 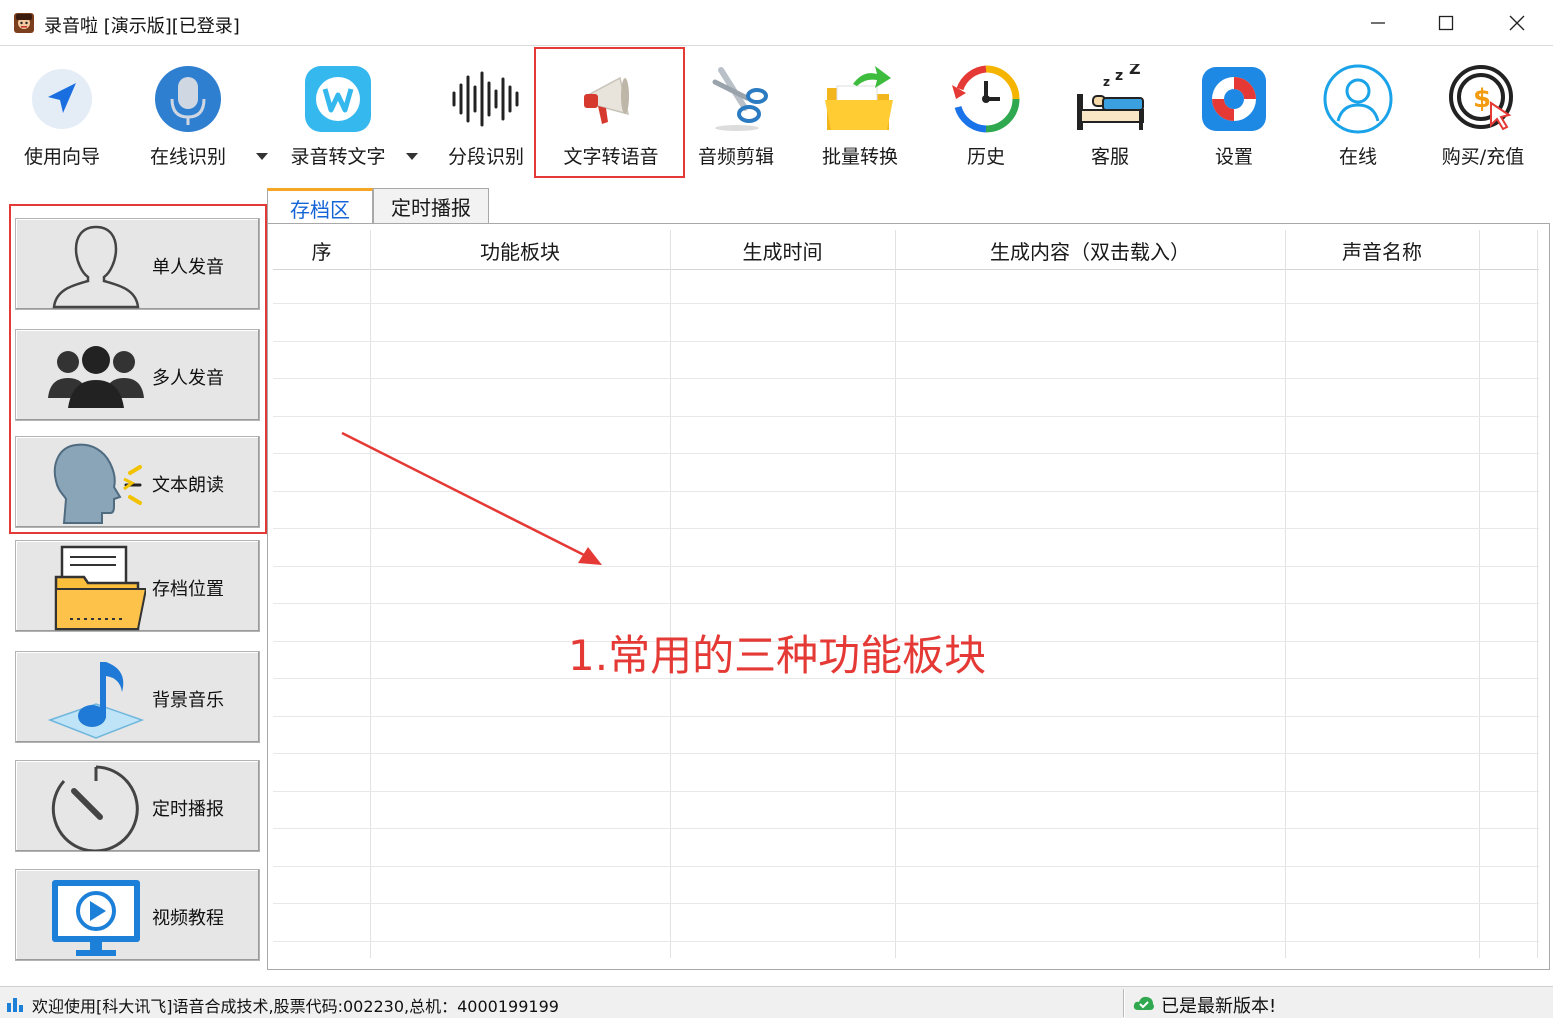 What do you see at coordinates (1382, 250) in the screenshot?
I see `column-header-voice-name: 声音名称` at bounding box center [1382, 250].